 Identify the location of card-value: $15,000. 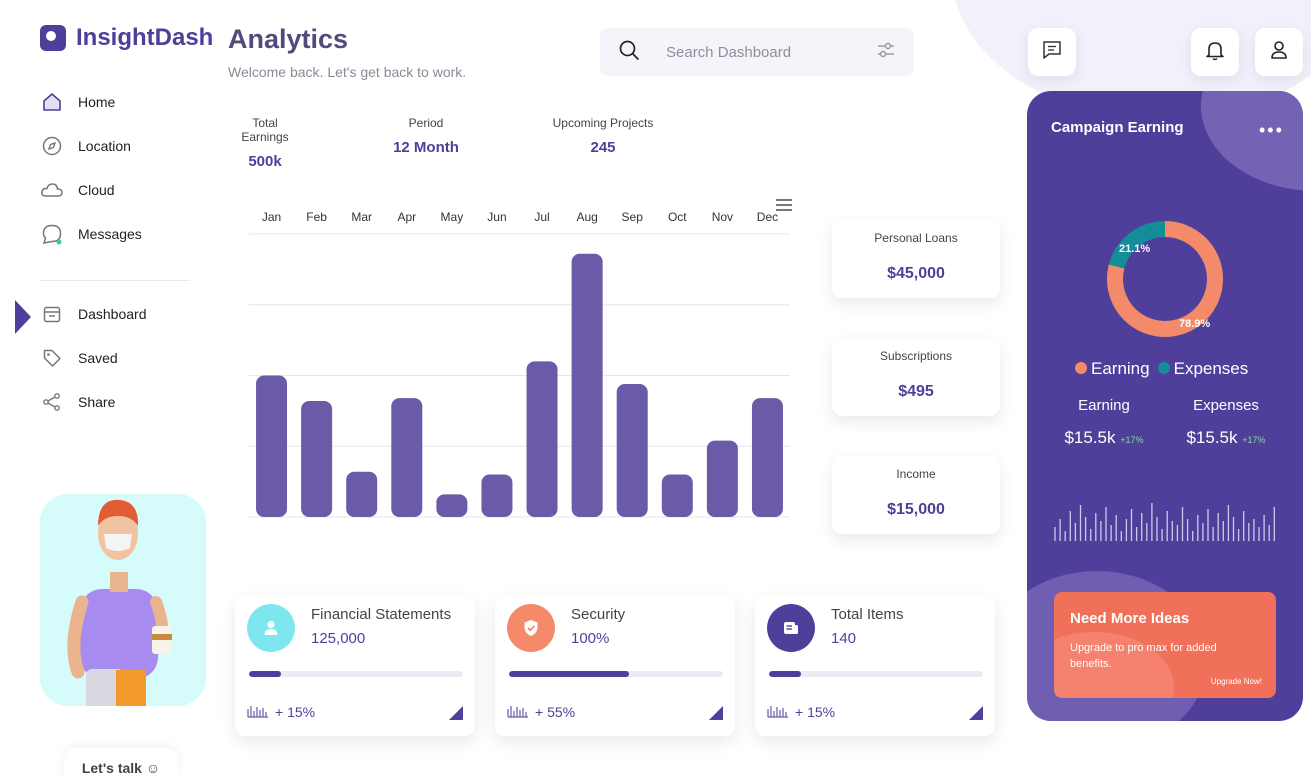
(916, 509).